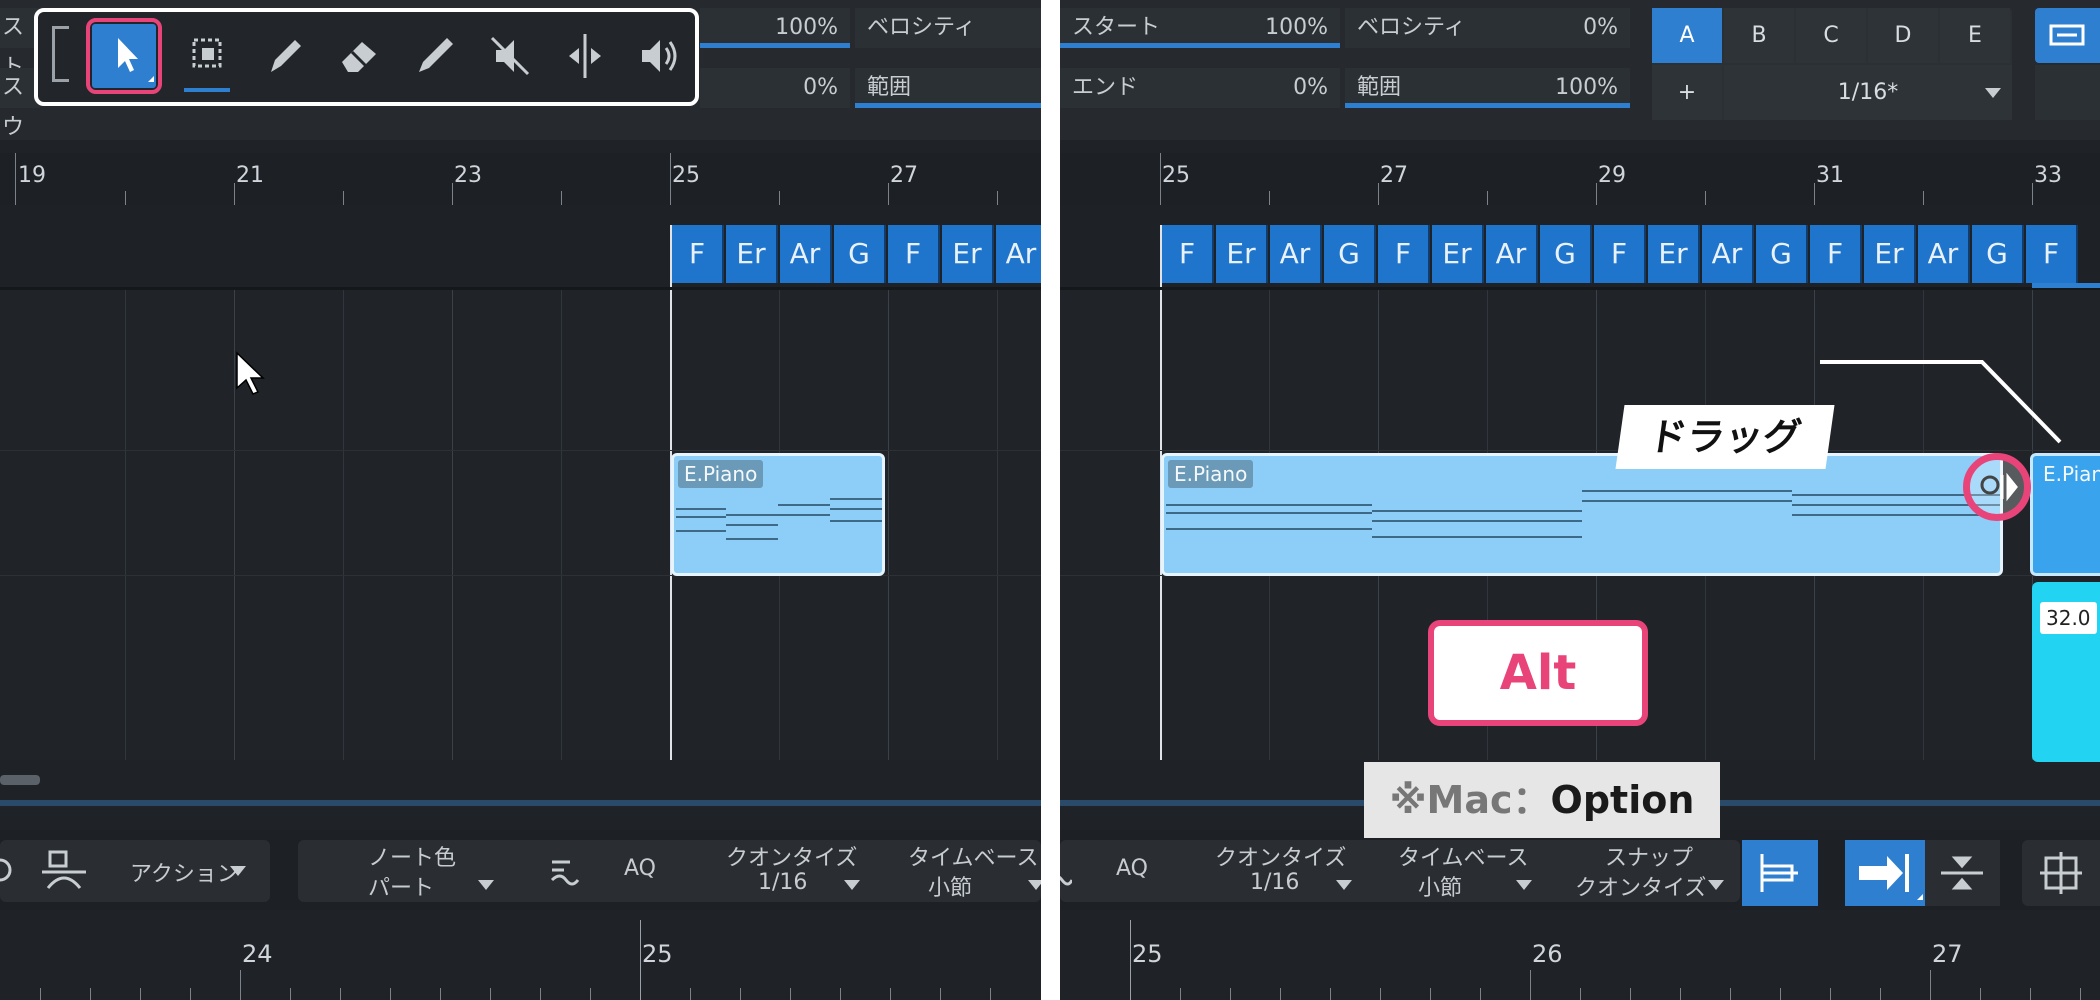 This screenshot has width=2100, height=1000. Describe the element at coordinates (2067, 92) in the screenshot. I see `fit-height-button` at that location.